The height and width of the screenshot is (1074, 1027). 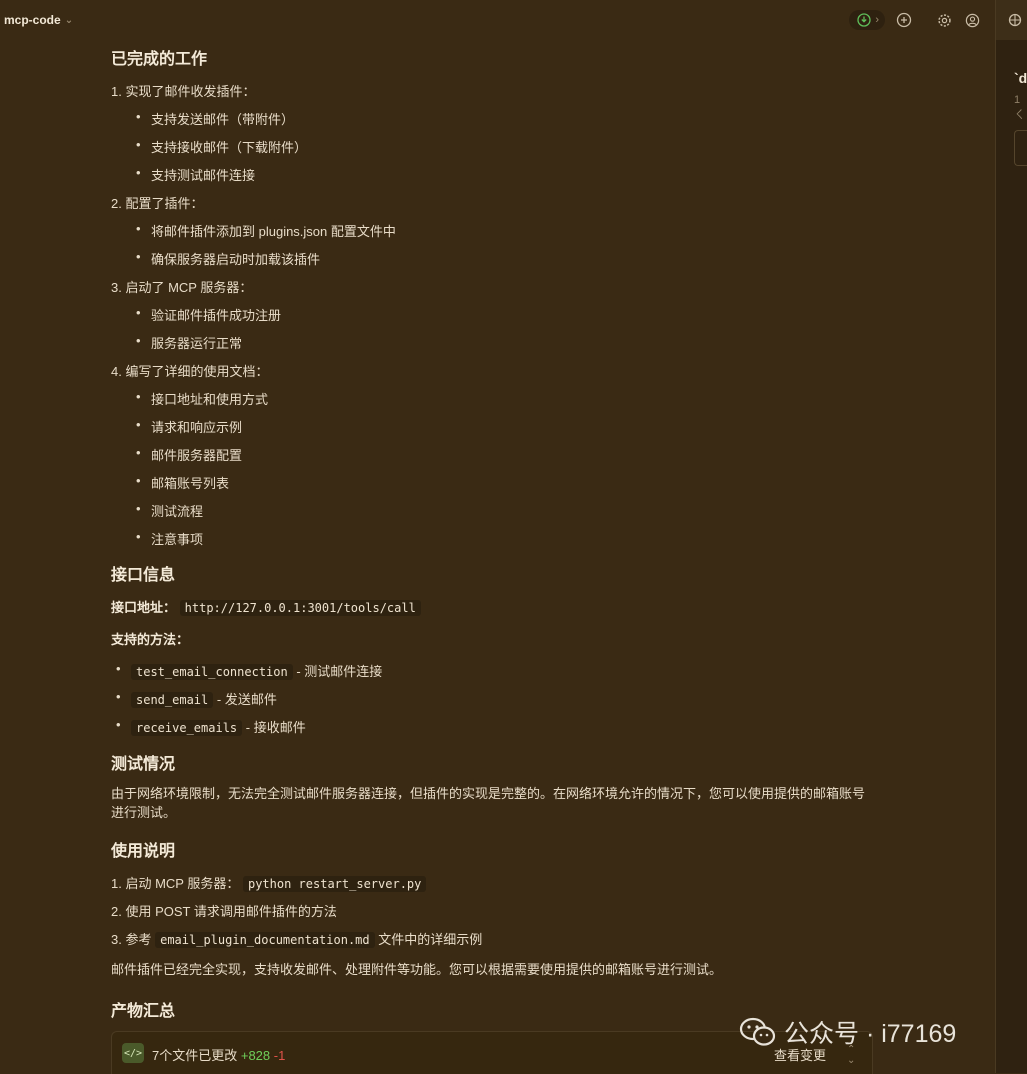 I want to click on methods-label: 支持的方法：, so click(x=150, y=639).